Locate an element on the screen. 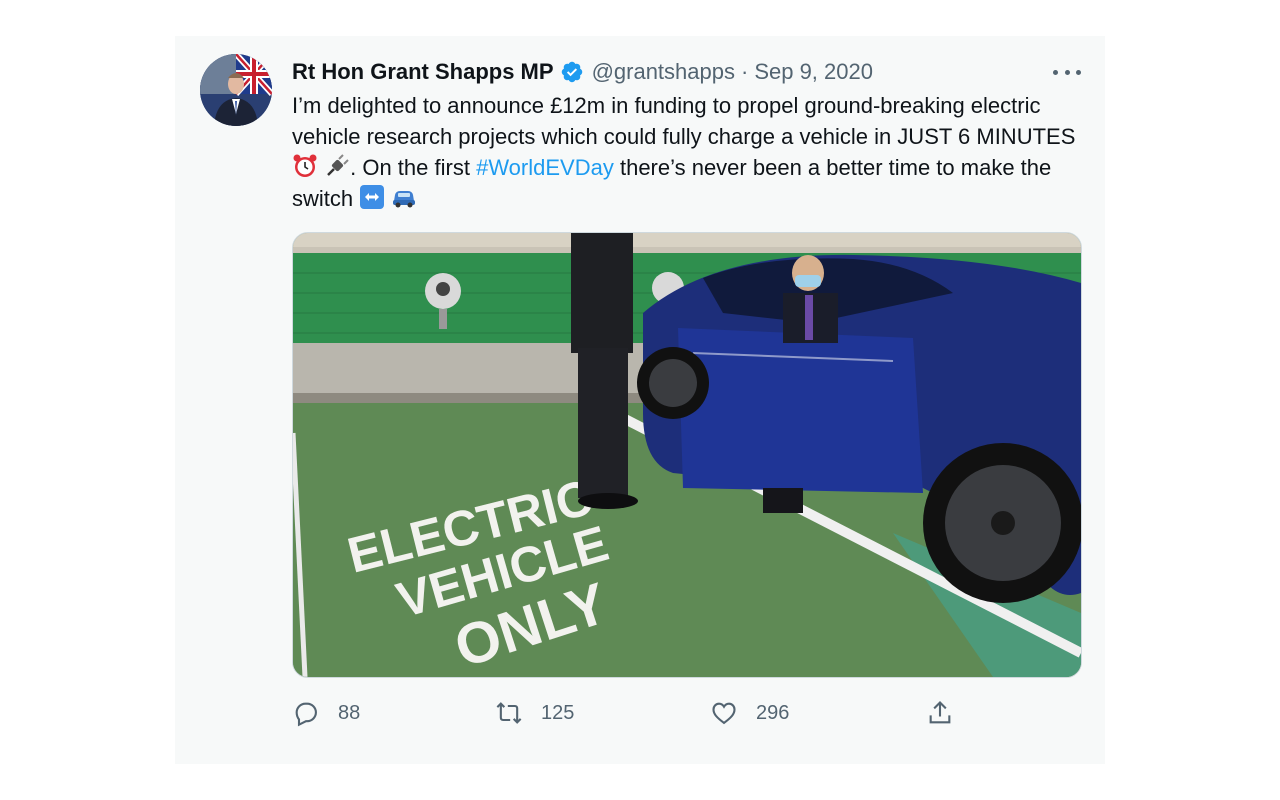  tweet-date: Sep 9, 2020 is located at coordinates (813, 72).